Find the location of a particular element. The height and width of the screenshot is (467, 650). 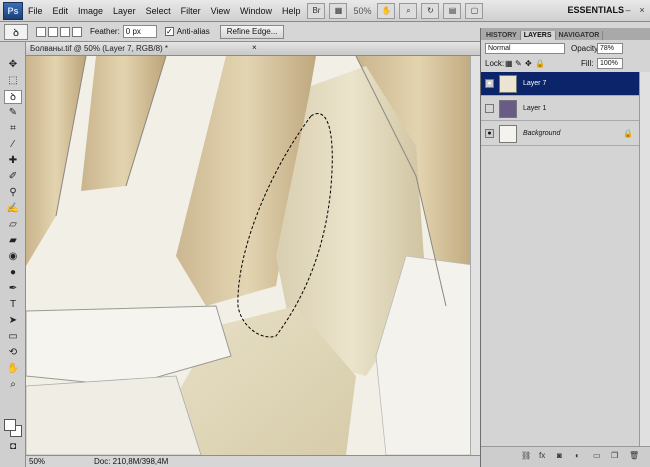

document-tab: Болваны.tif @ 50% (Layer 7, RGB/8) * × is located at coordinates (253, 49).